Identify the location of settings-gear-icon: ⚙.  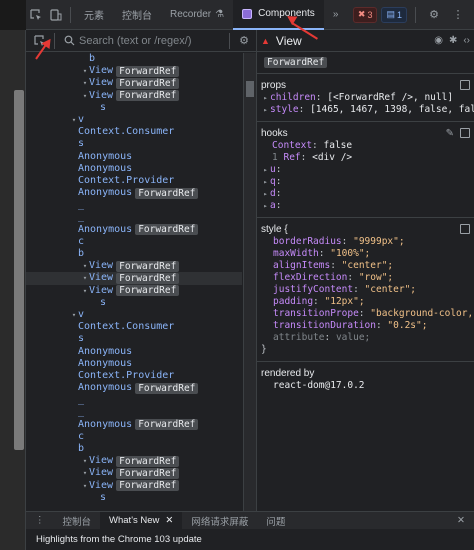
(244, 41).